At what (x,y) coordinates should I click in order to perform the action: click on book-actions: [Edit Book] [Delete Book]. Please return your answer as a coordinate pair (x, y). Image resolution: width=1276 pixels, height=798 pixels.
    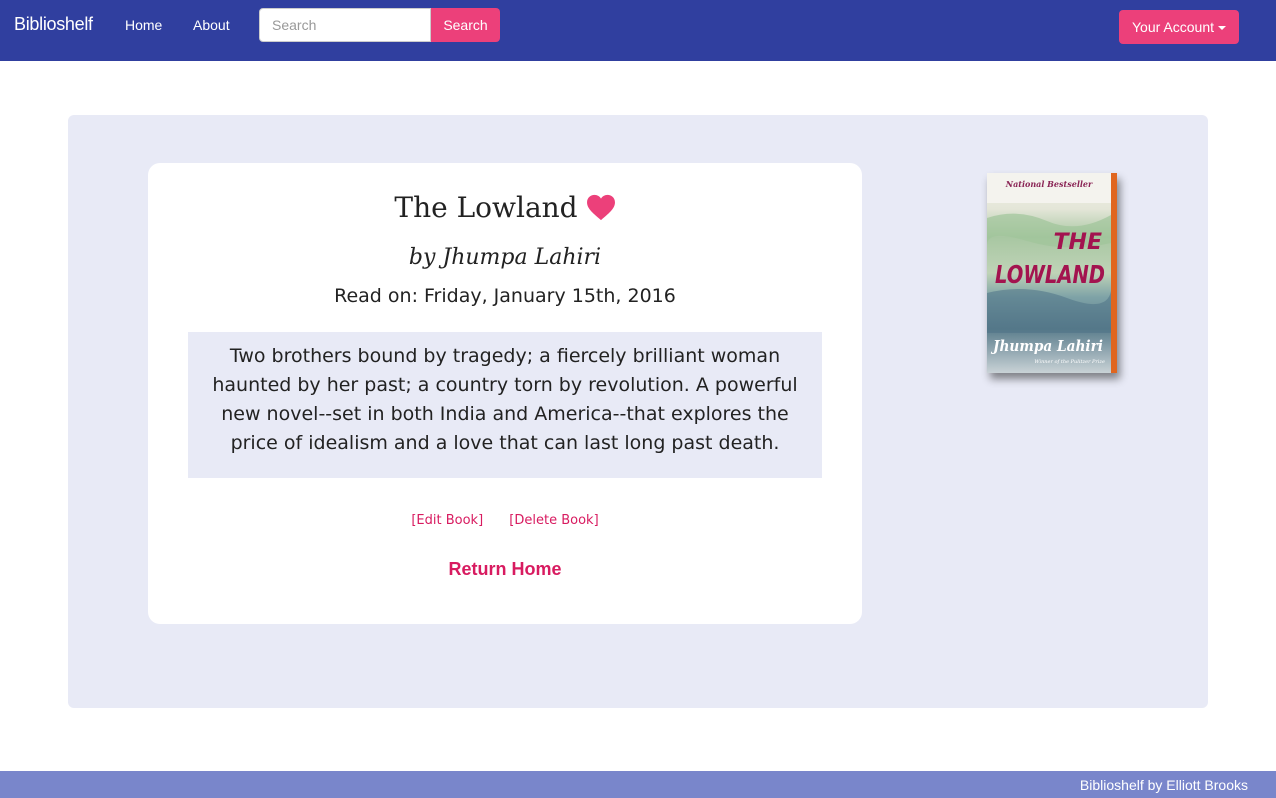
    Looking at the image, I should click on (505, 520).